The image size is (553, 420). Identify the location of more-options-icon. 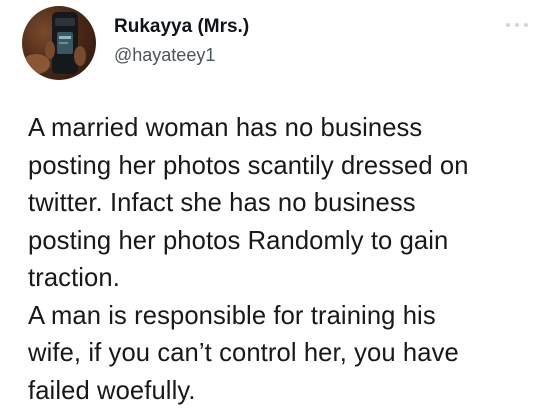
(517, 25).